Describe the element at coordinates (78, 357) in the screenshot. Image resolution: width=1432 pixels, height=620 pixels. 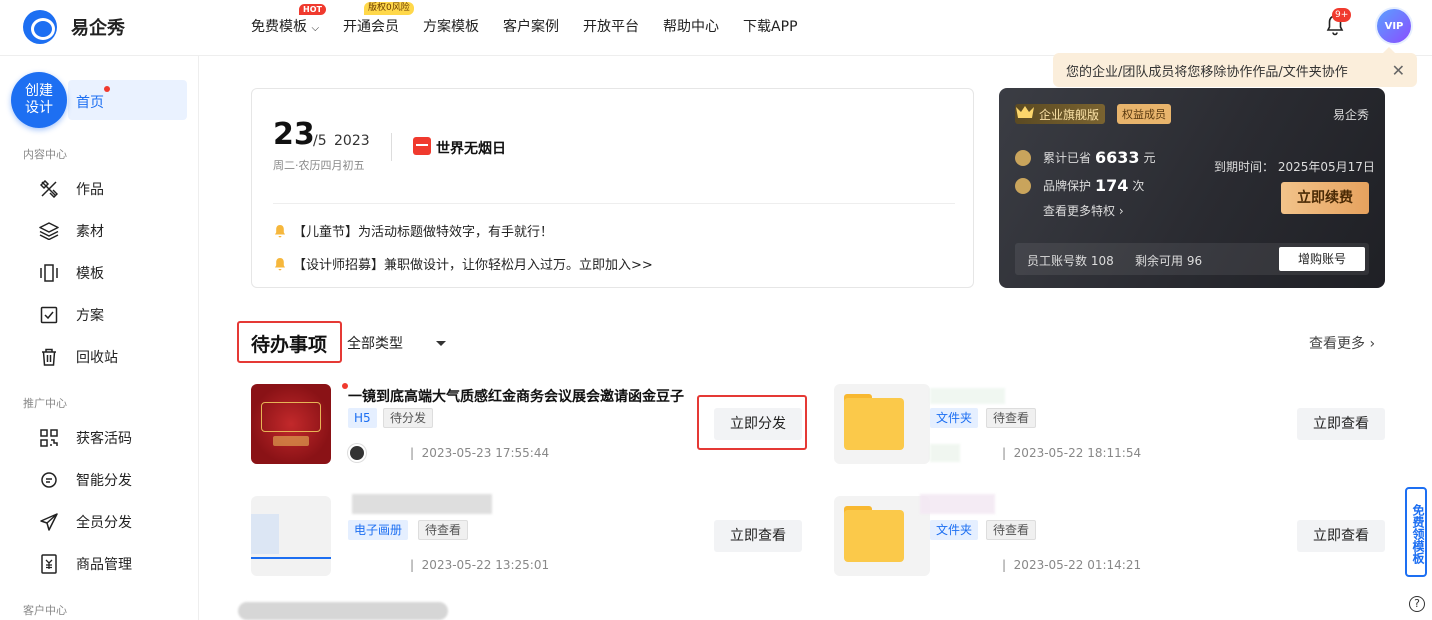
I see `sidebar-item-recycle-bin: 回收站` at that location.